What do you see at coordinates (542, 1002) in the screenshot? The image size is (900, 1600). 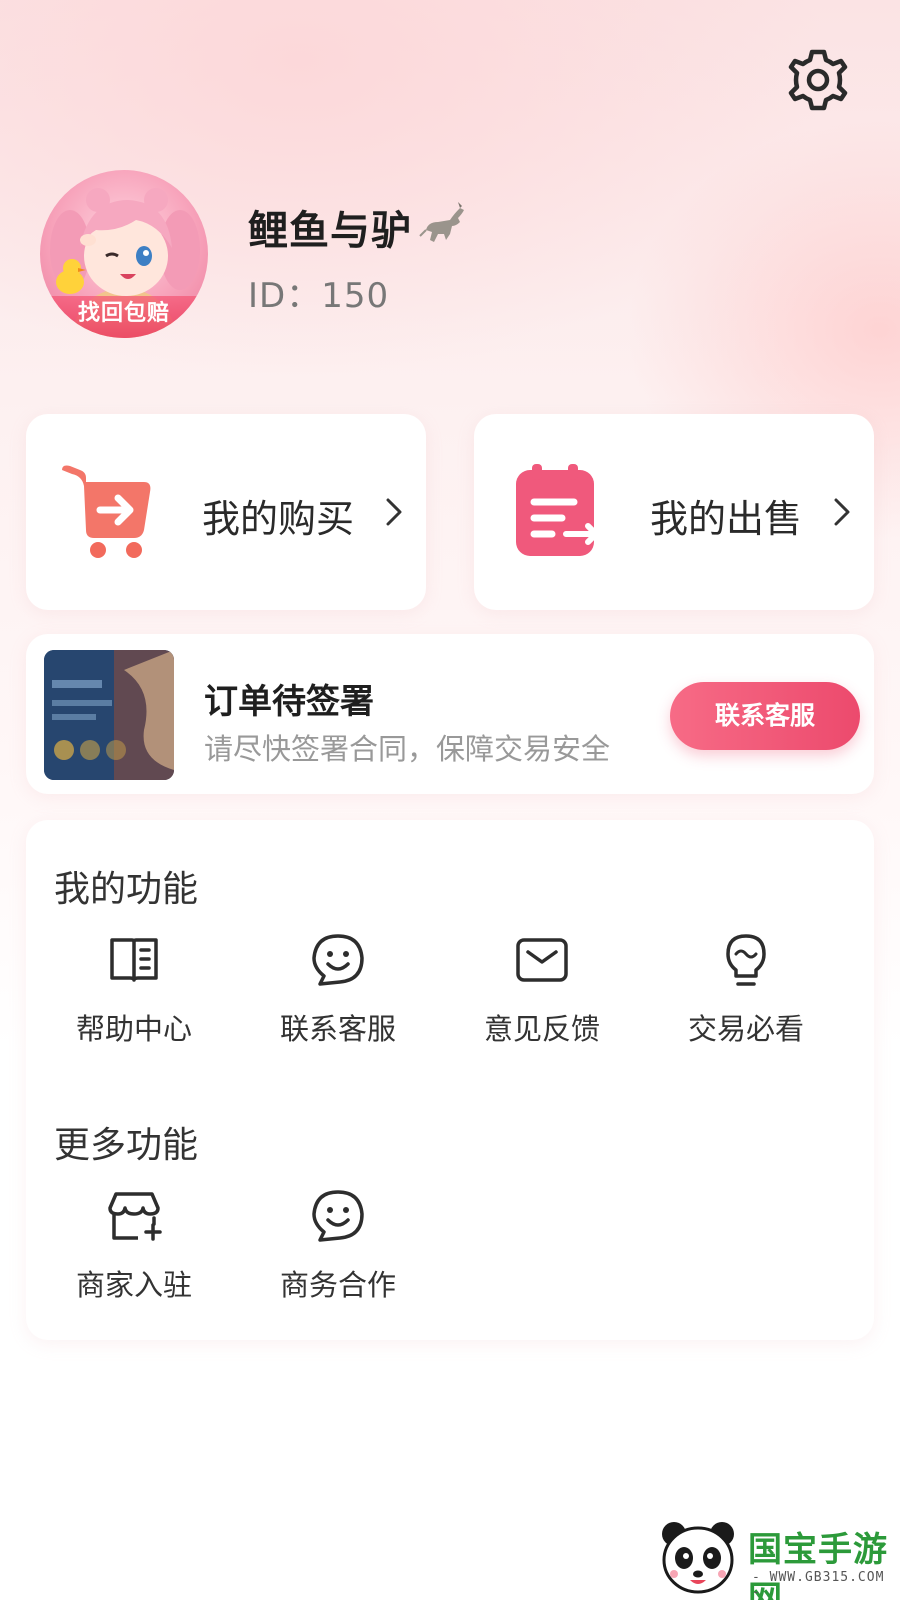 I see `feedback-item: 意见反馈` at bounding box center [542, 1002].